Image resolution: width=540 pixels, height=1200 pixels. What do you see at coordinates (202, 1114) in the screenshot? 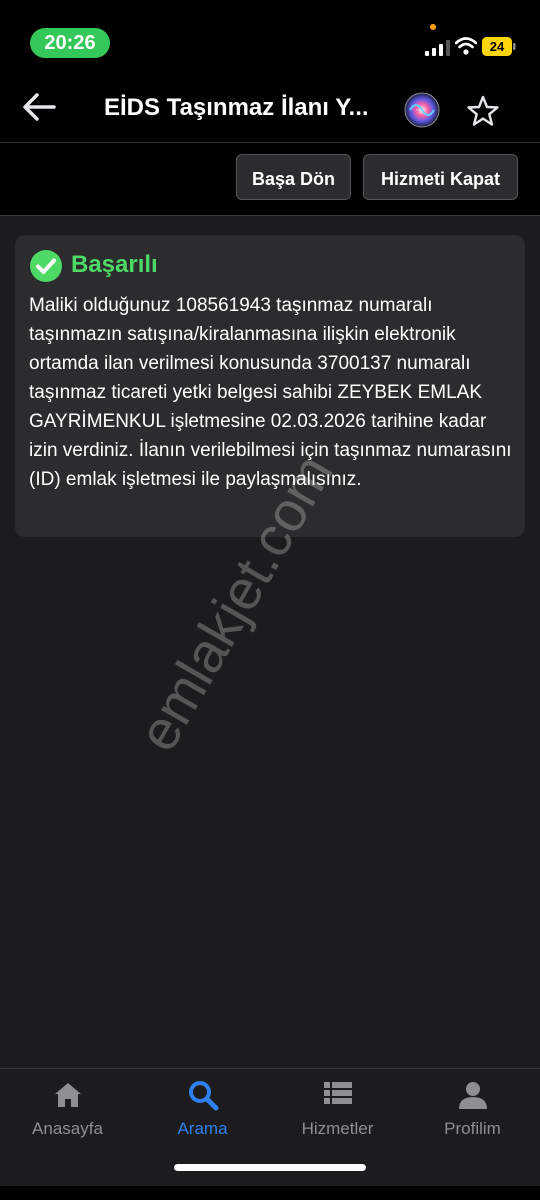
I see `tab-search: Arama` at bounding box center [202, 1114].